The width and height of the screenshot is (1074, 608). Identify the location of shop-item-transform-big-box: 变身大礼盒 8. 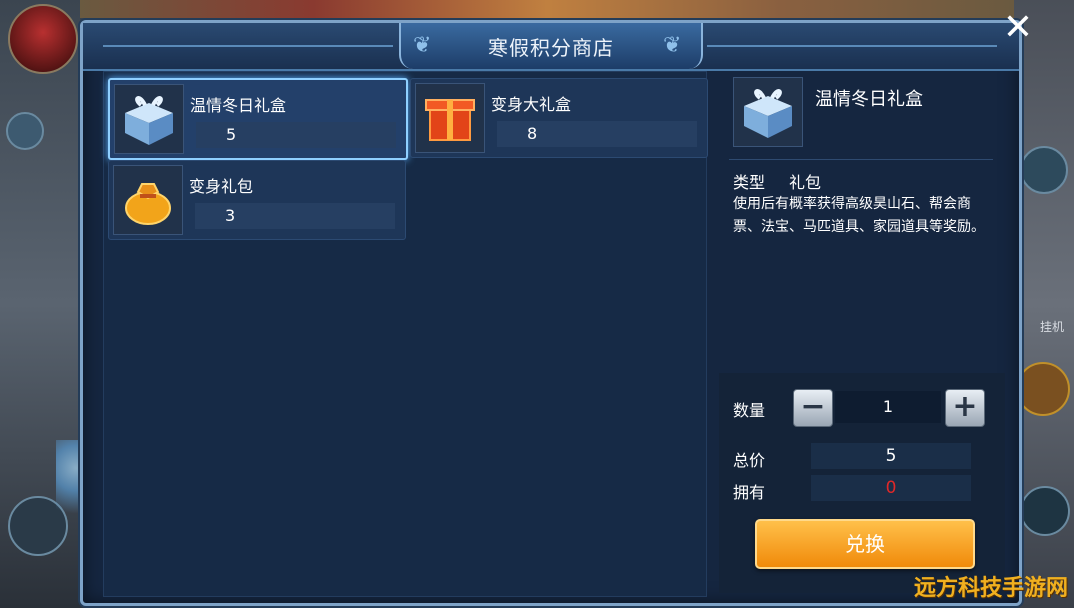
(559, 118).